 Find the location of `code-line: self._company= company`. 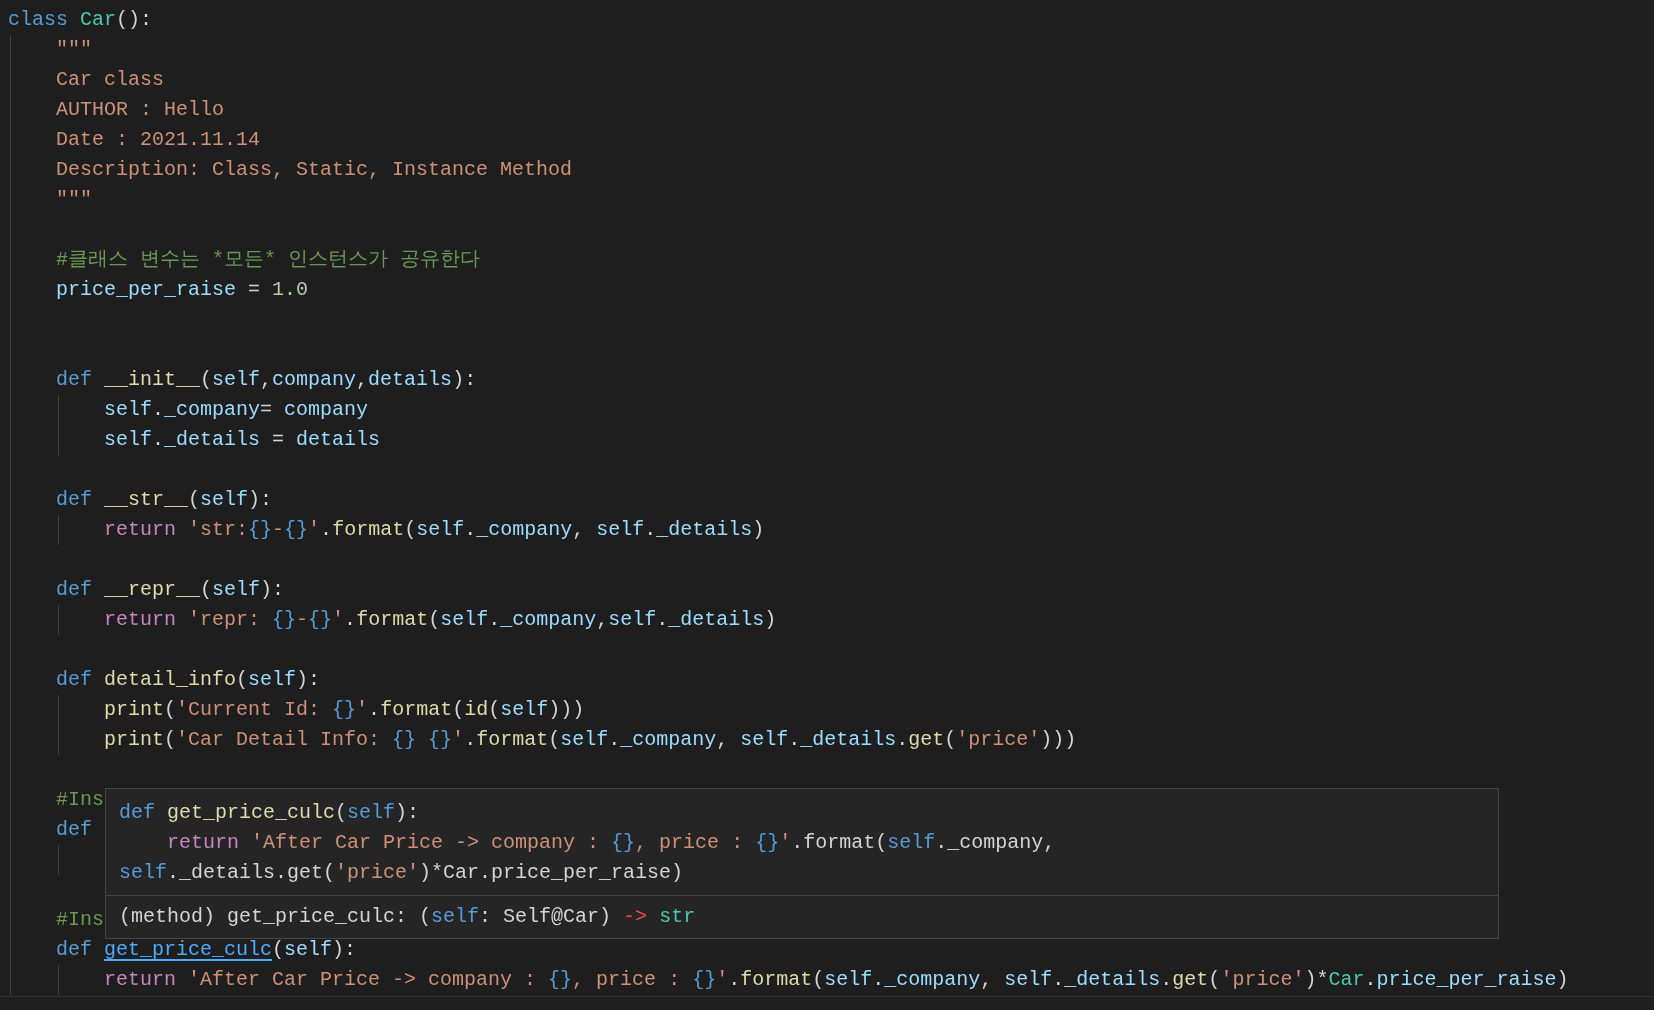

code-line: self._company= company is located at coordinates (236, 409).